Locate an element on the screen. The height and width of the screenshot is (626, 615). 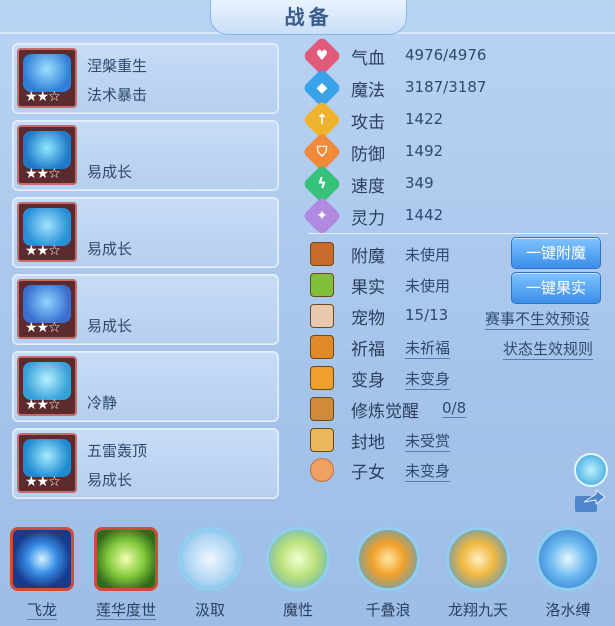
skill-name: 魔性 is located at coordinates (297, 610).